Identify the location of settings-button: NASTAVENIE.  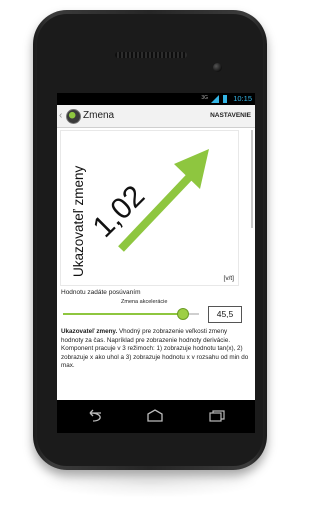
(230, 115).